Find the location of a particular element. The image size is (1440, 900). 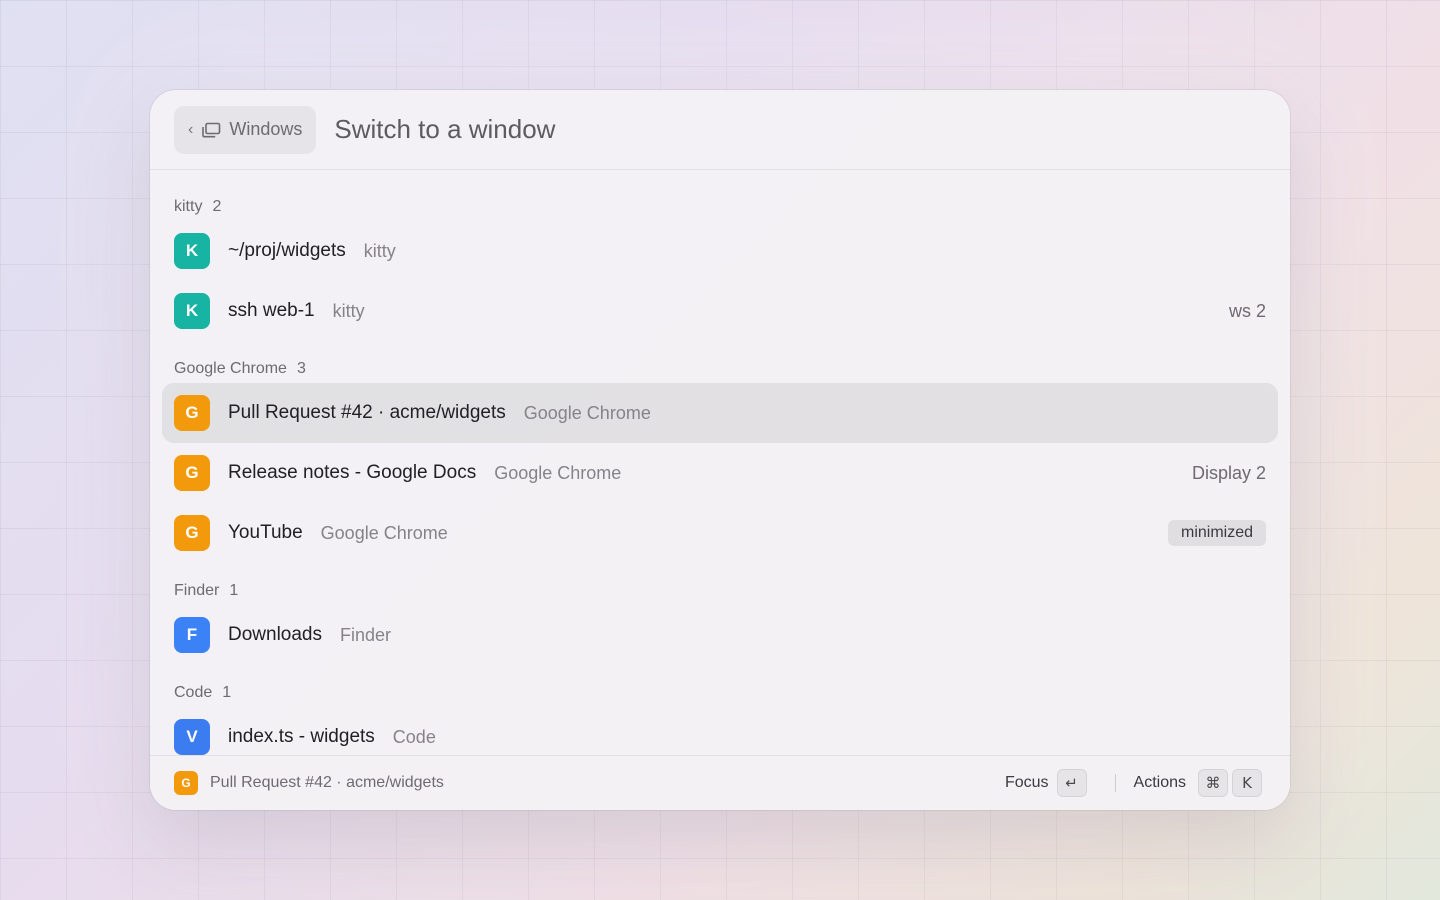

chevron-left-icon: ‹ is located at coordinates (191, 129).